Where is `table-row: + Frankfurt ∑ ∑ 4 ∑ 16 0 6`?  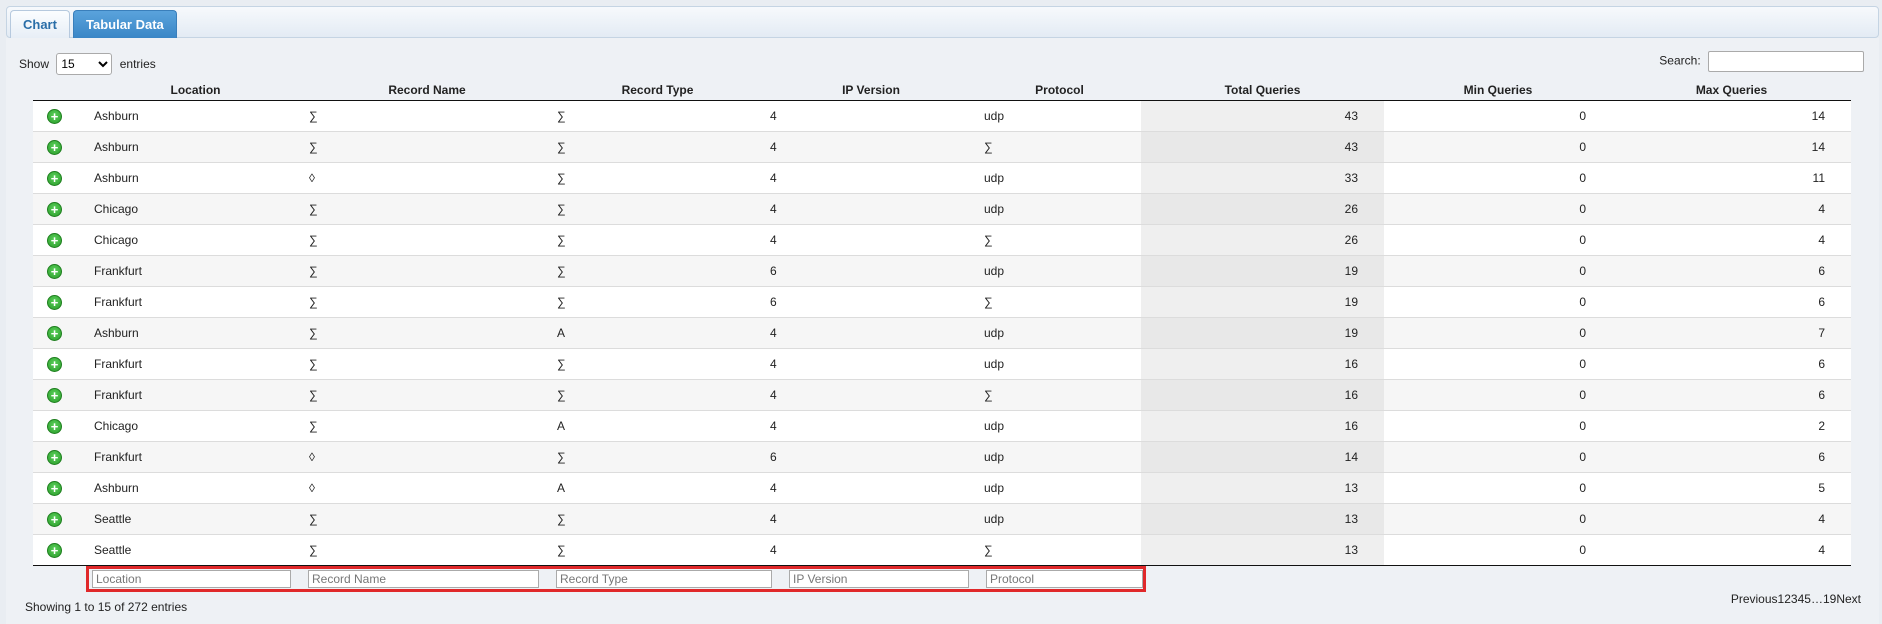
table-row: + Frankfurt ∑ ∑ 4 ∑ 16 0 6 is located at coordinates (942, 395).